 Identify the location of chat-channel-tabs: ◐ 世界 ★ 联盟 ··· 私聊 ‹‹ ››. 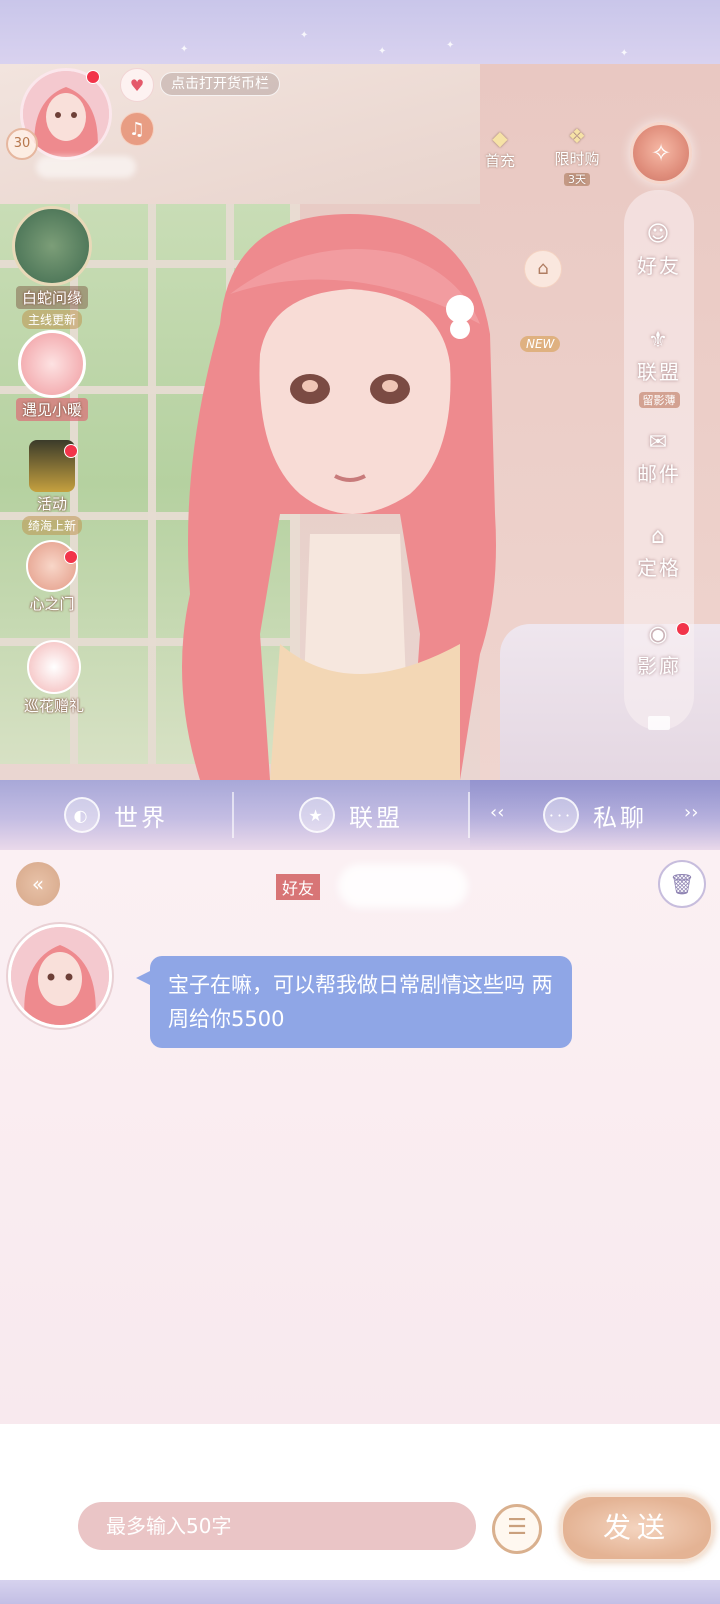
(360, 815).